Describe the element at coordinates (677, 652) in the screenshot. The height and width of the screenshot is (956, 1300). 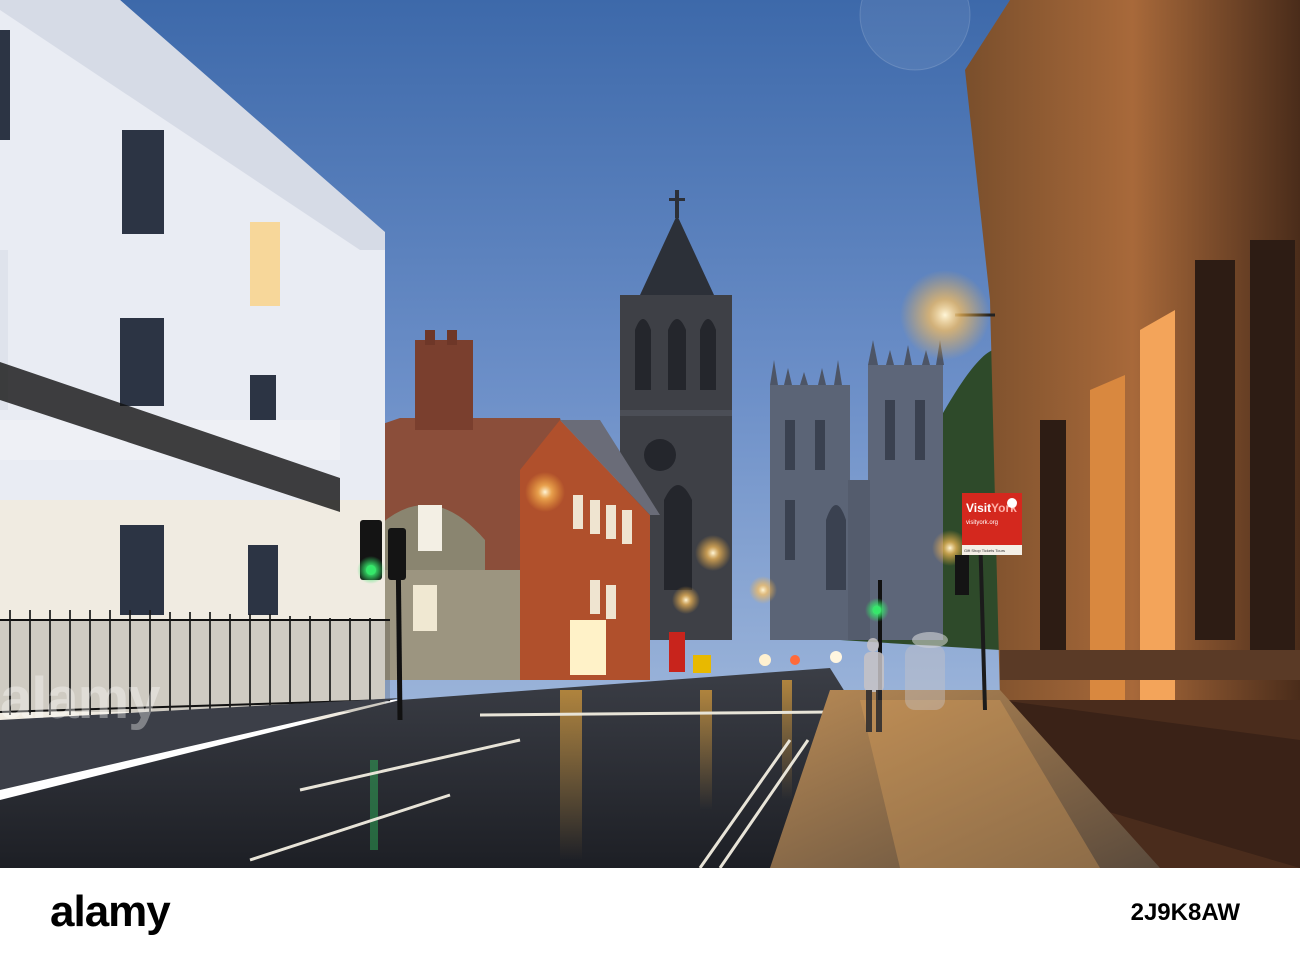
I see `phone-box` at that location.